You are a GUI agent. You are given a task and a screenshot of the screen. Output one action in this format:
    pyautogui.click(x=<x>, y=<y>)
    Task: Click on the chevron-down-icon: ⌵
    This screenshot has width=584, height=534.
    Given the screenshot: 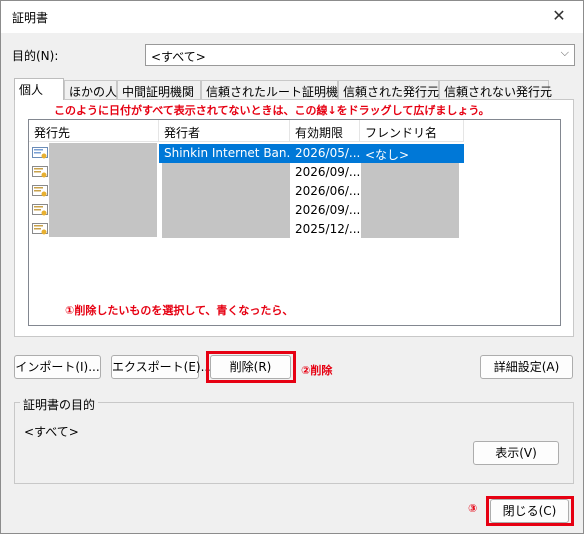 What is the action you would take?
    pyautogui.click(x=564, y=52)
    